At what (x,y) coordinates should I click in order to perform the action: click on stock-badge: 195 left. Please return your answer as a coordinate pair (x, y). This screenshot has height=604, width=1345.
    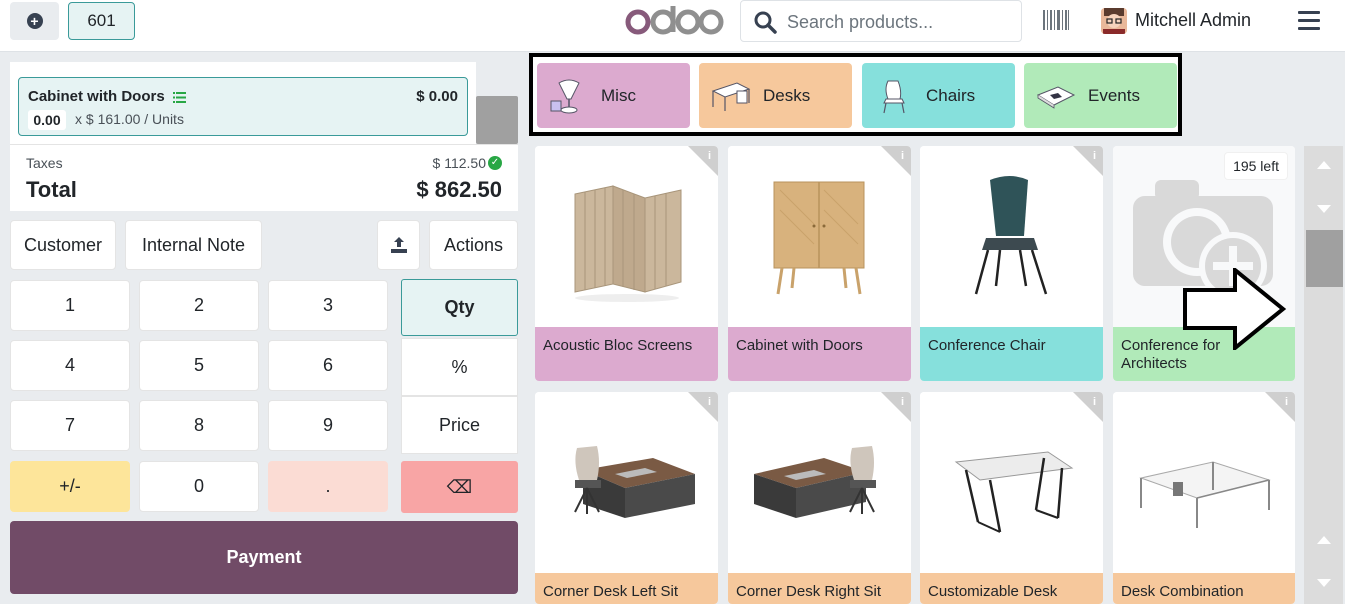
    Looking at the image, I should click on (1256, 166).